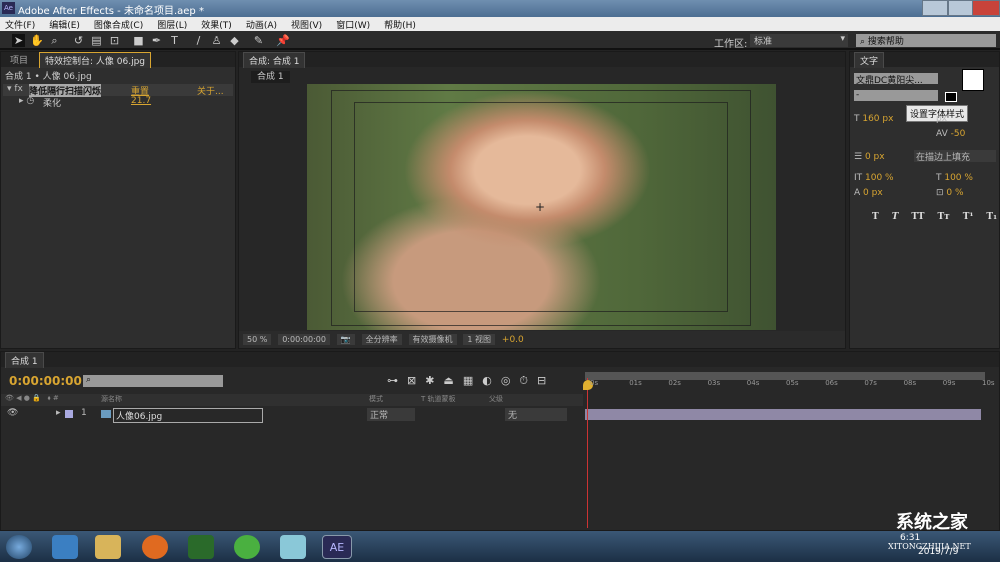 Image resolution: width=1000 pixels, height=562 pixels. Describe the element at coordinates (951, 97) in the screenshot. I see `stroke-color-swatch` at that location.